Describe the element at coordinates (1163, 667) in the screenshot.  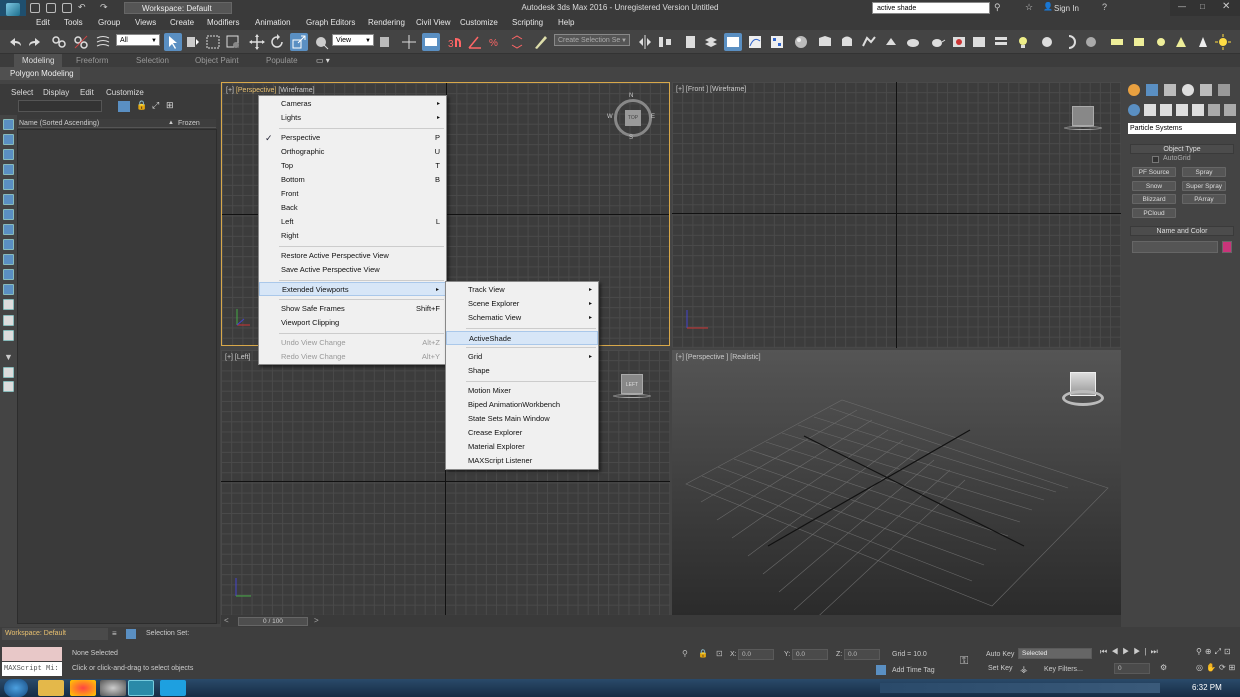
I see `time-config-icon: ⚙` at that location.